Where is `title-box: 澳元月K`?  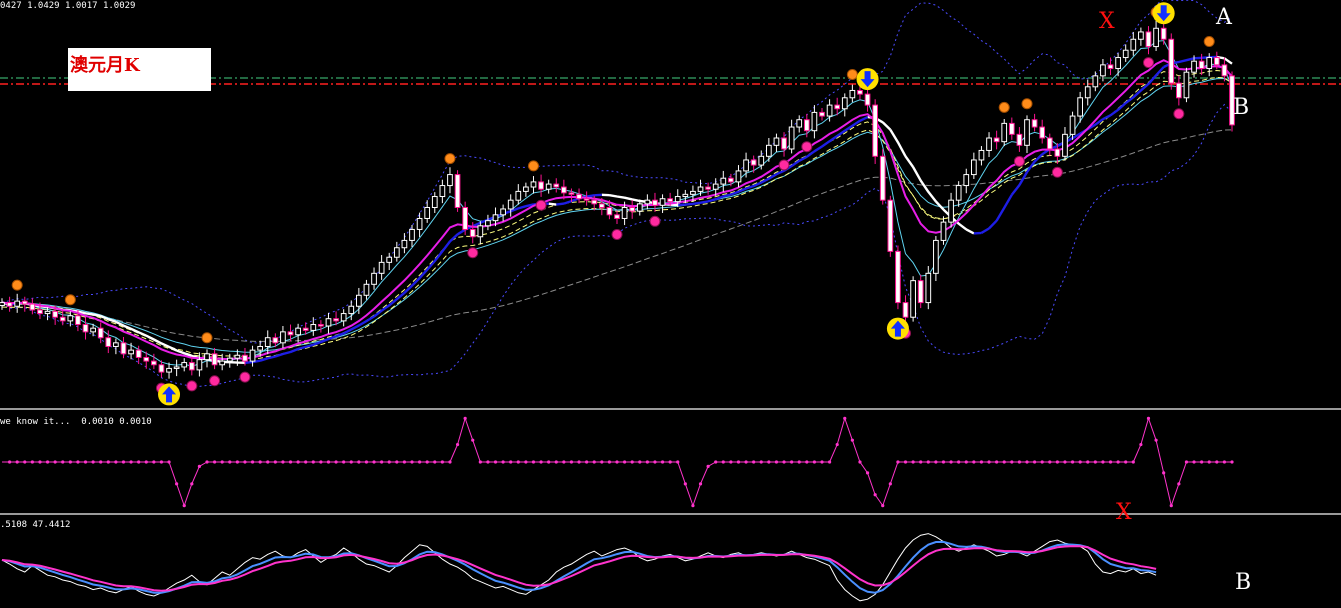 title-box: 澳元月K is located at coordinates (139, 69).